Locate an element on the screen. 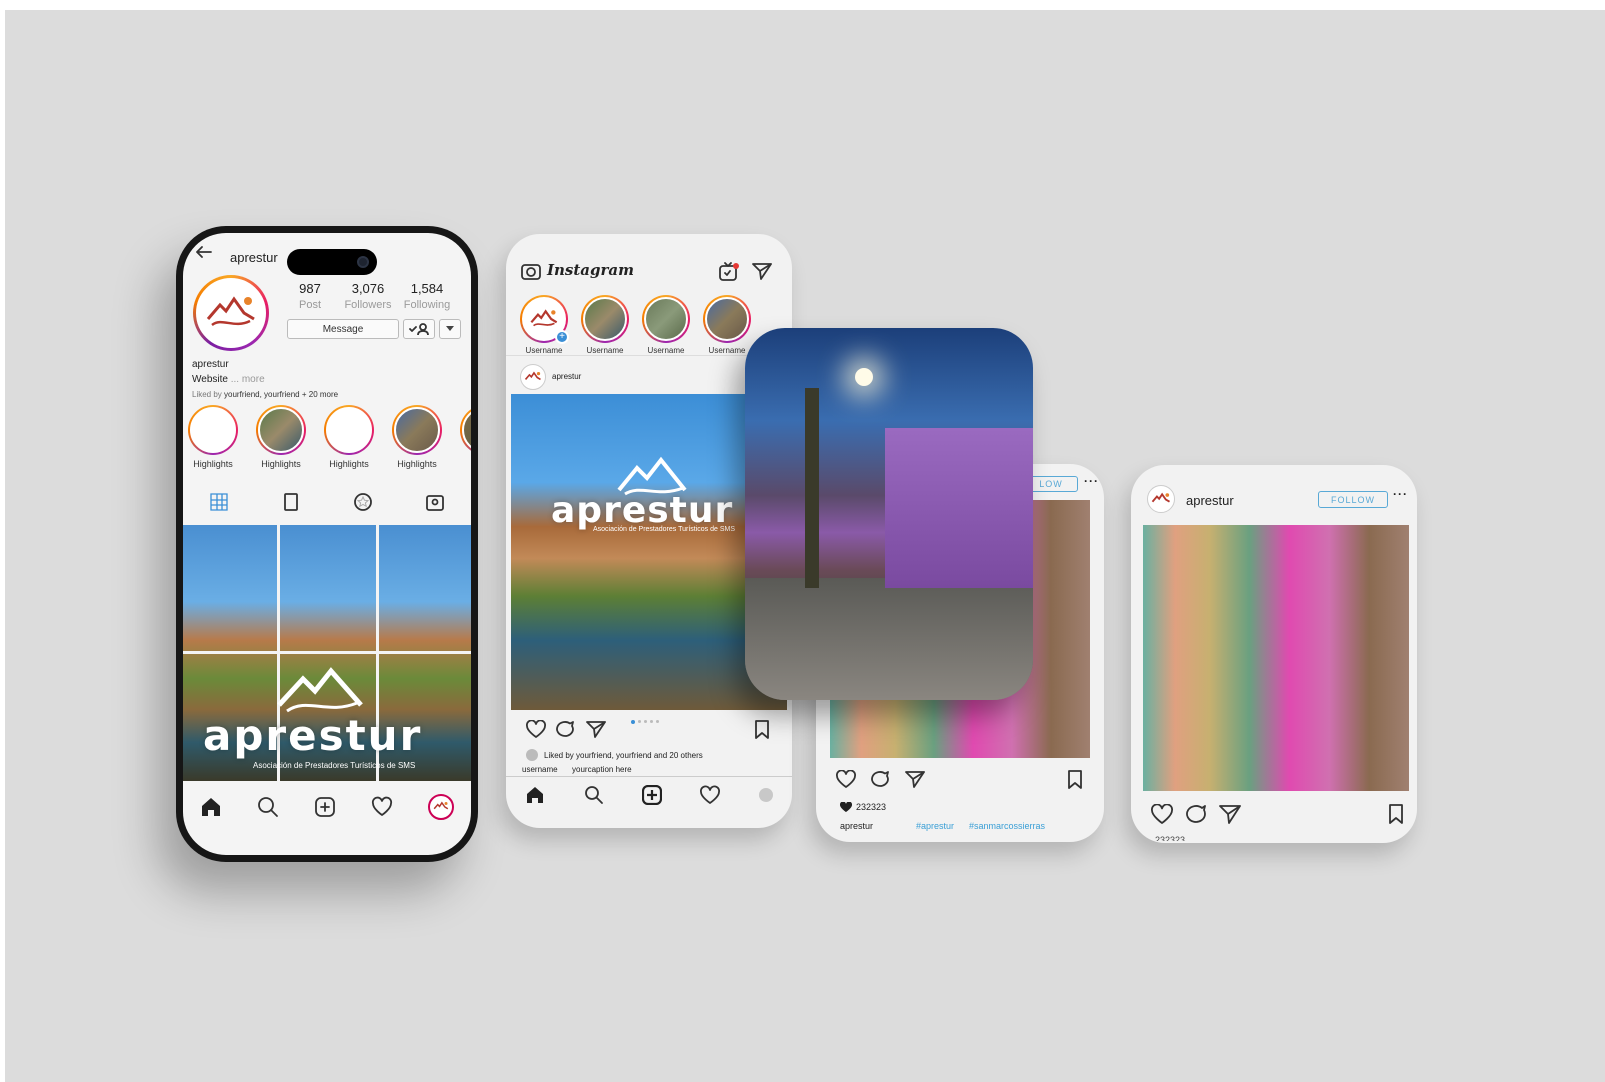  profile-tabs is located at coordinates (327, 502).